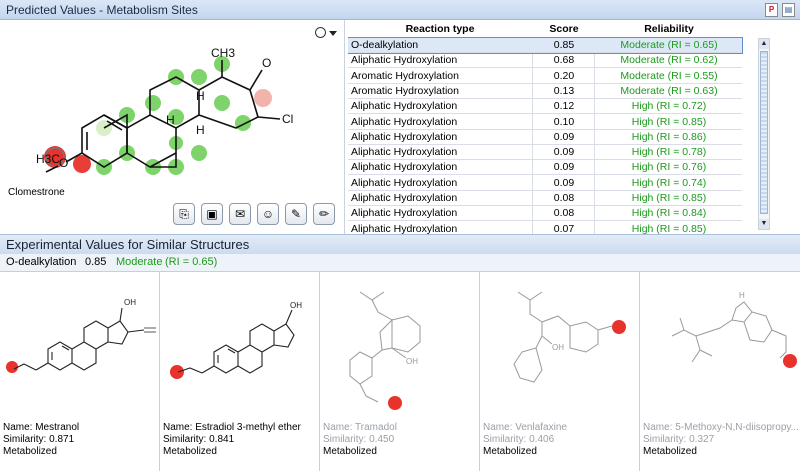 The width and height of the screenshot is (800, 471). I want to click on card-name: Name: Venlafaxine, so click(525, 427).